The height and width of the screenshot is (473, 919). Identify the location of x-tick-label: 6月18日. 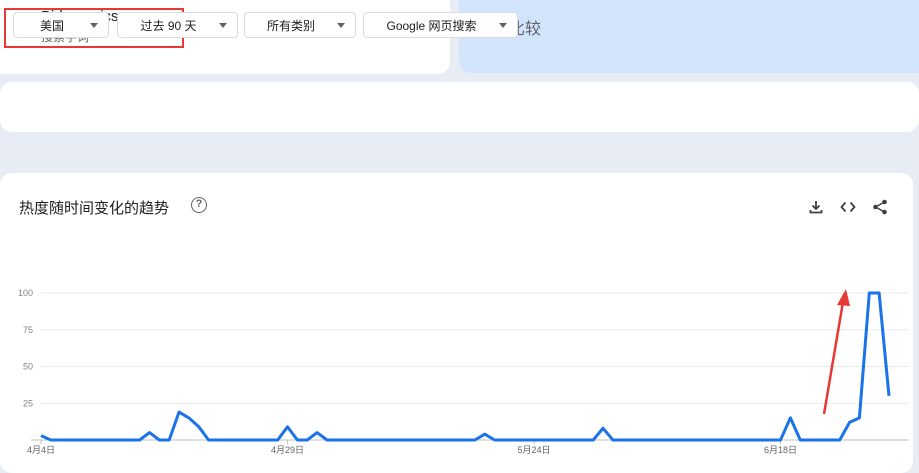
(780, 450).